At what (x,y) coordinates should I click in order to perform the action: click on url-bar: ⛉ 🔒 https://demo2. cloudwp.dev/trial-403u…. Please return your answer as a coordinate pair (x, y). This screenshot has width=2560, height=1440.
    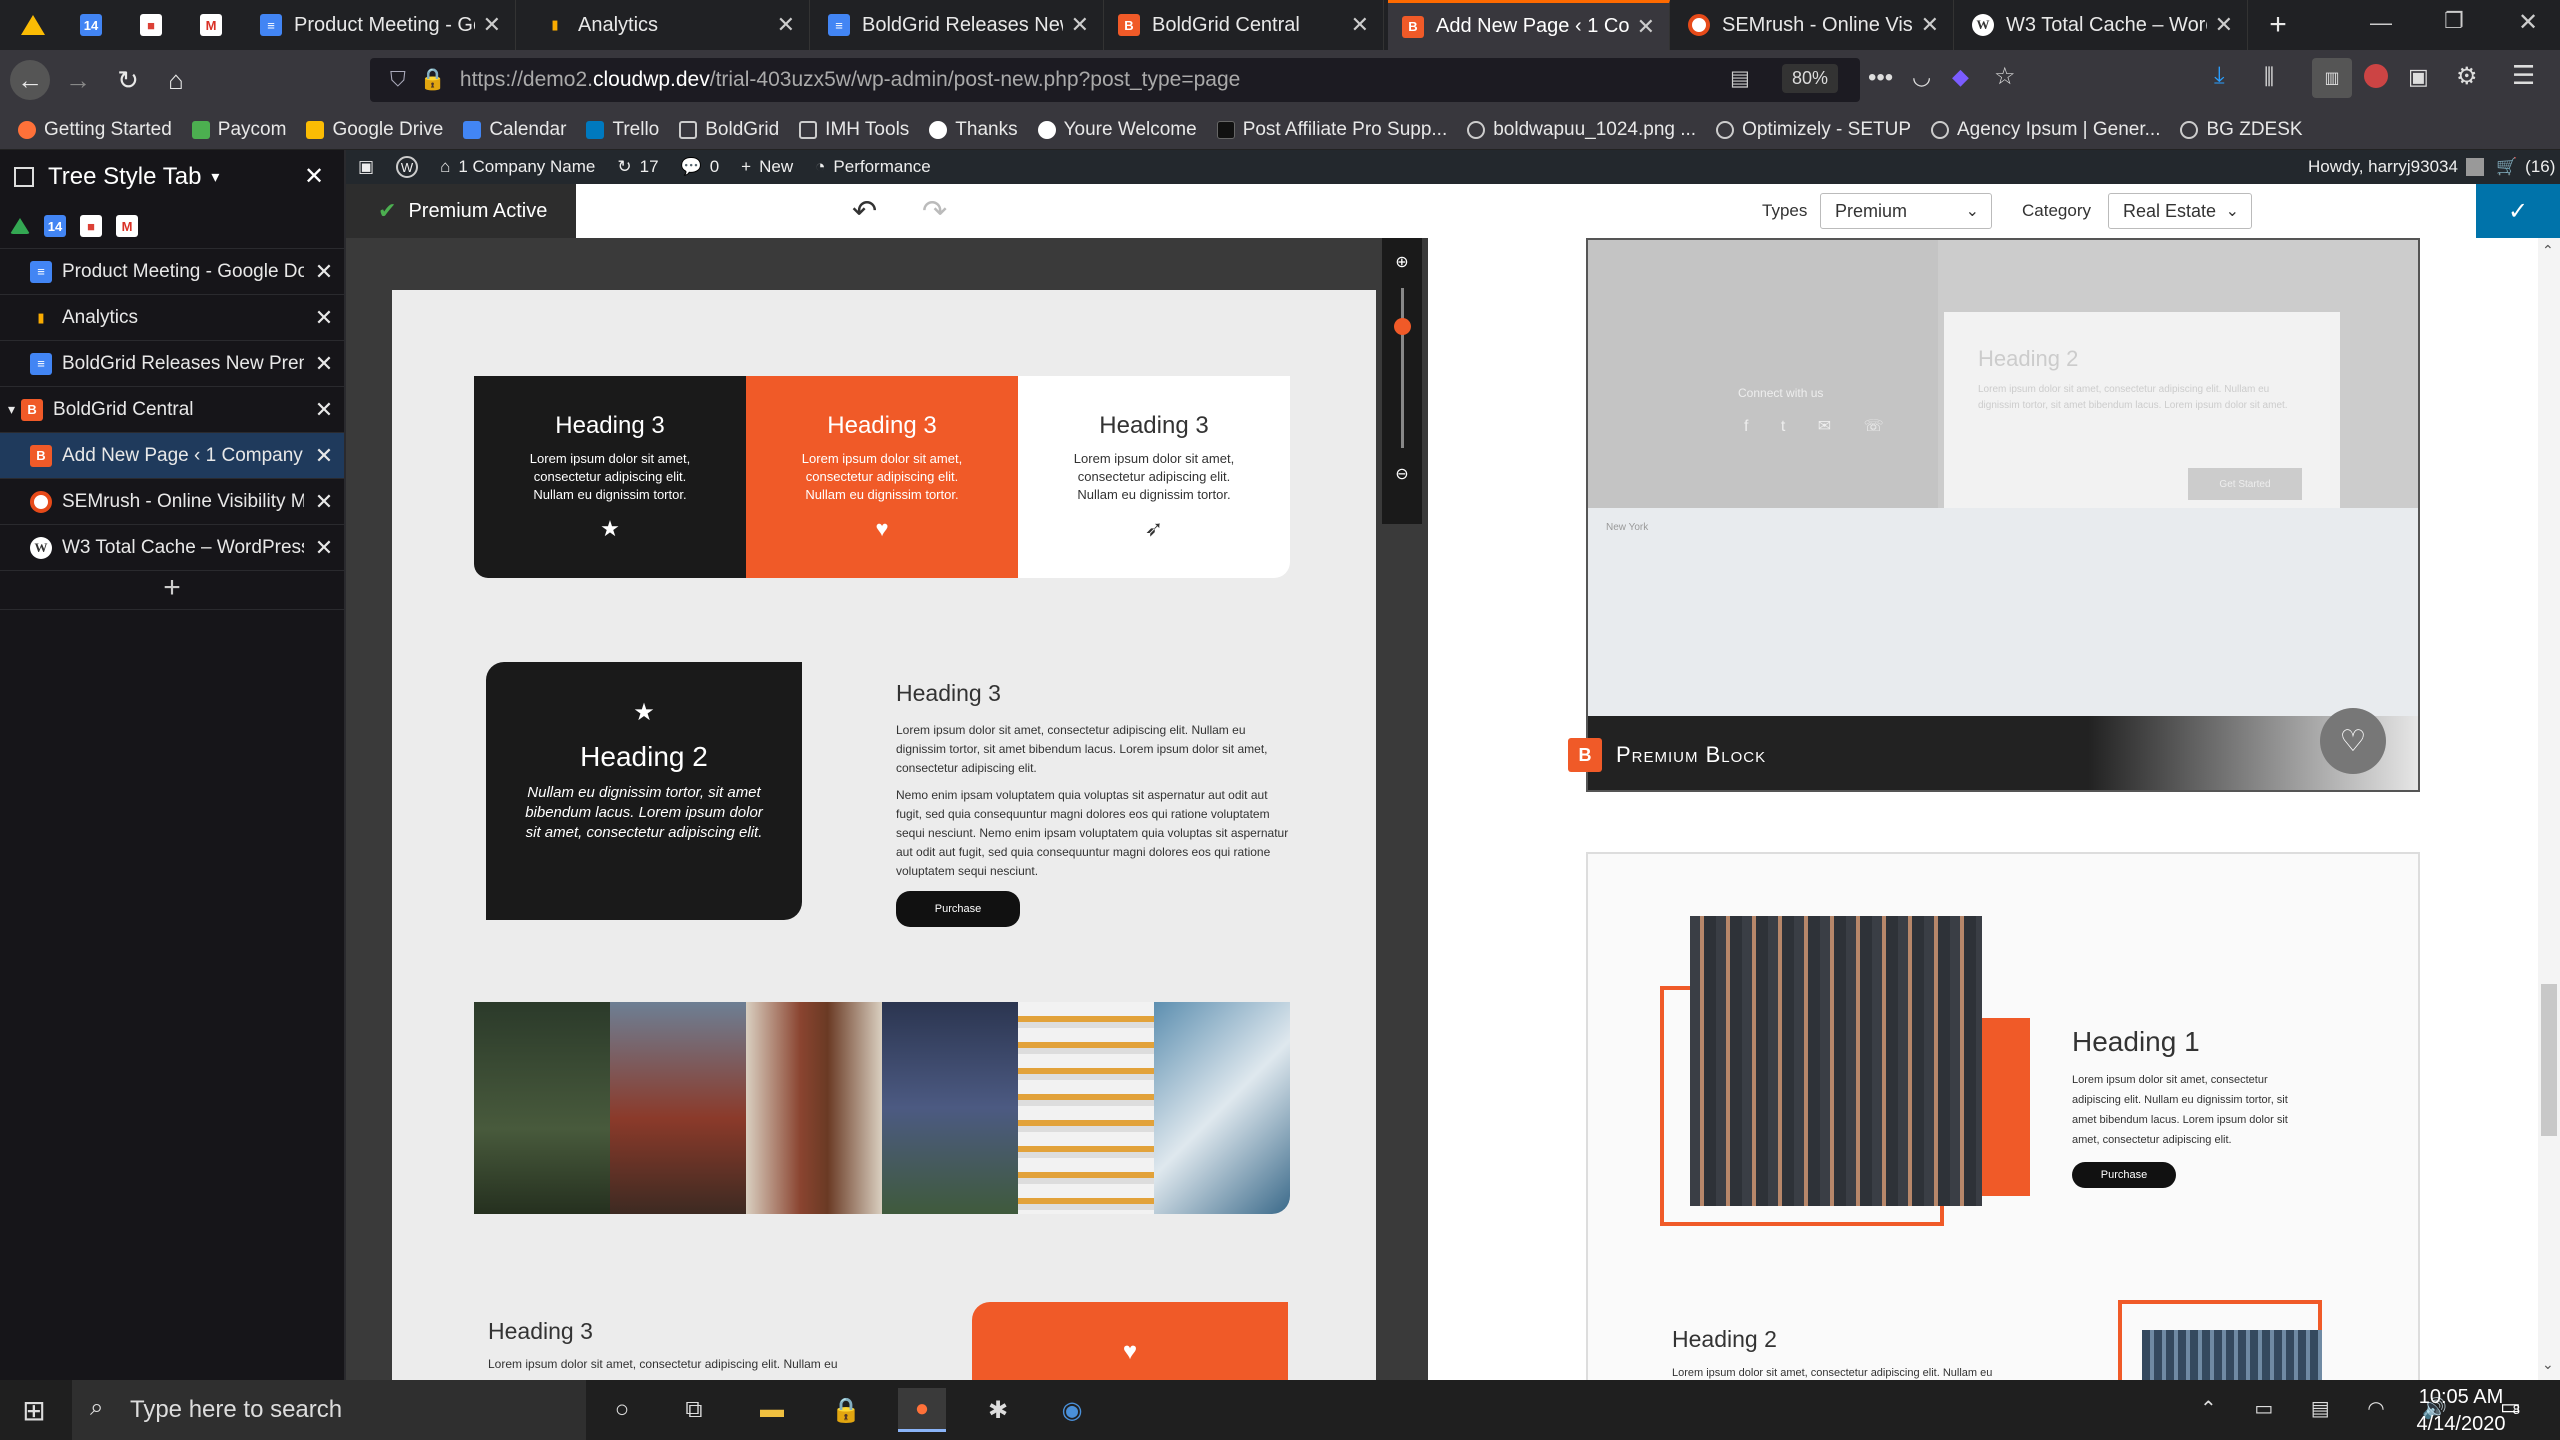
    Looking at the image, I should click on (1115, 80).